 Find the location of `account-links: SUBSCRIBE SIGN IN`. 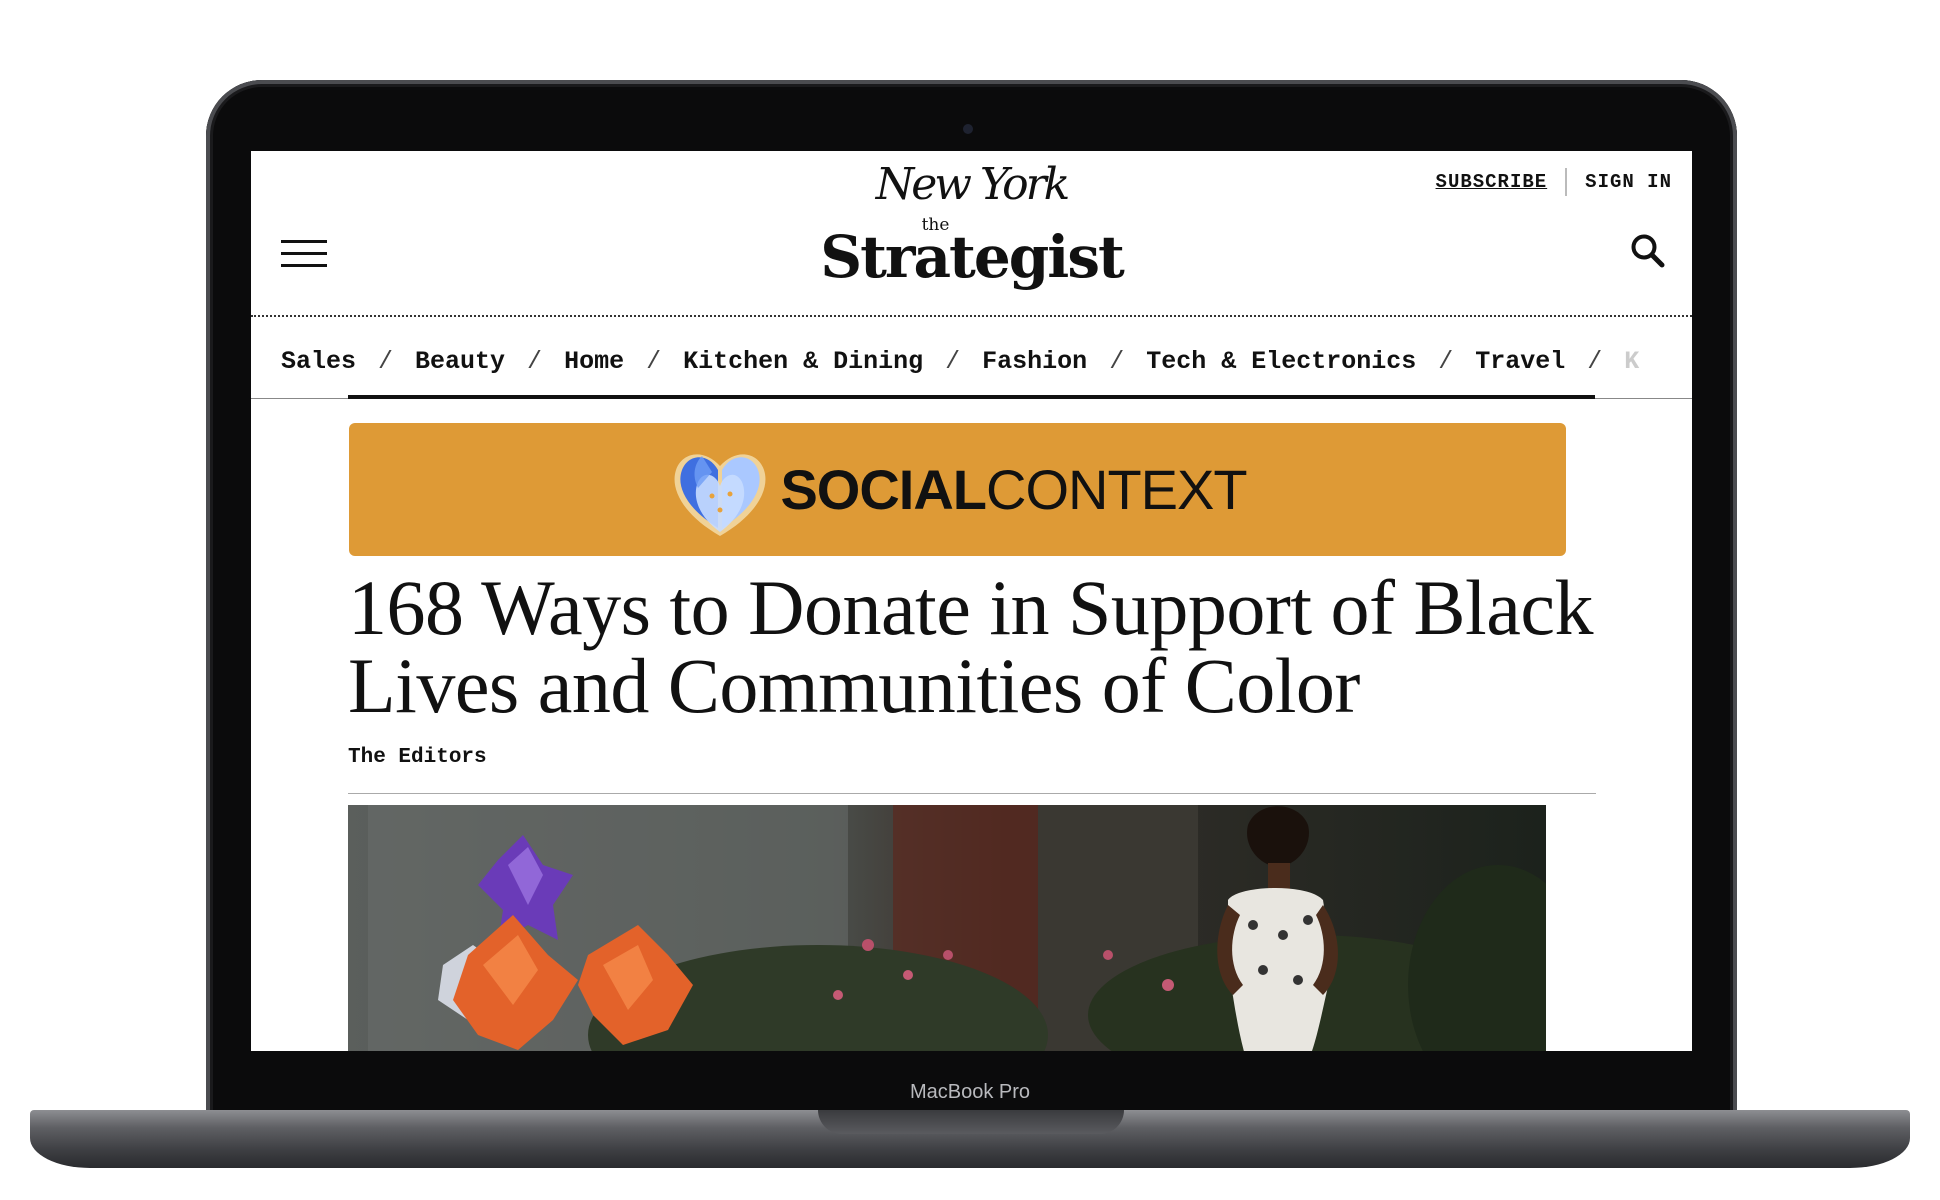

account-links: SUBSCRIBE SIGN IN is located at coordinates (1554, 182).